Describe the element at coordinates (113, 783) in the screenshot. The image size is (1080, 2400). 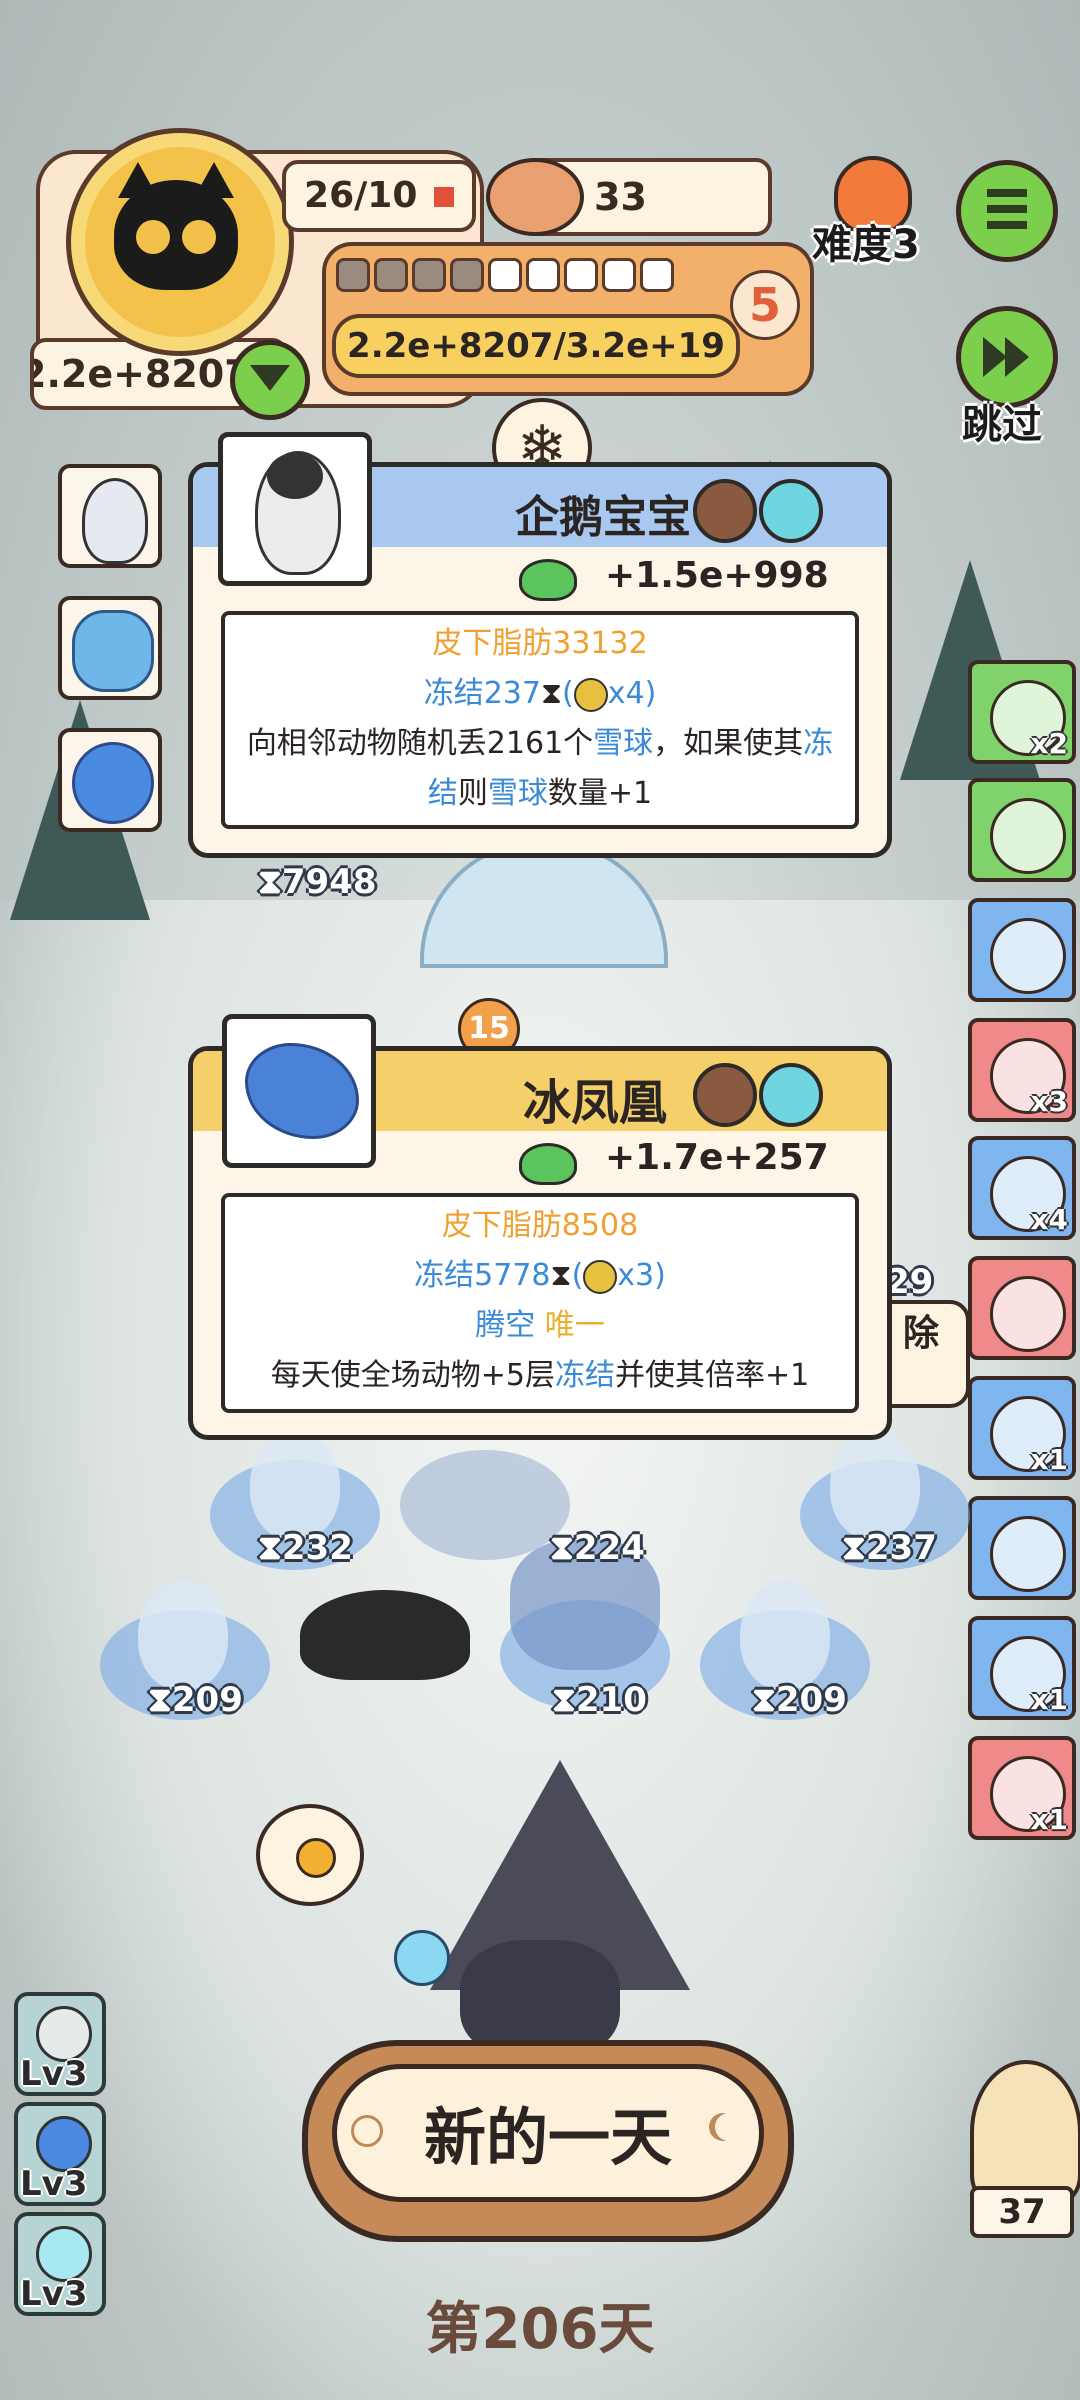
I see `ice-orb-icon` at that location.